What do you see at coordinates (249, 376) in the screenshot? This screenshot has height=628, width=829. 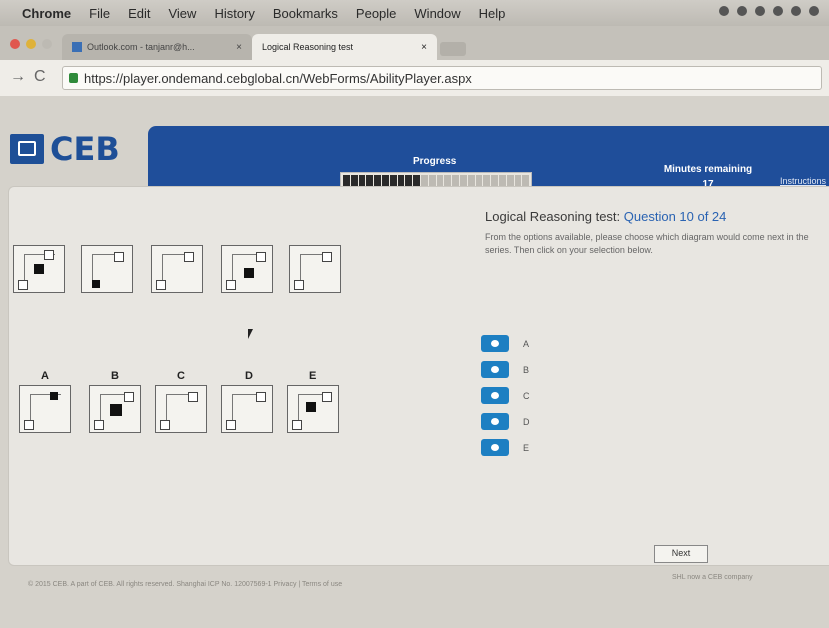 I see `option-letter-d: D` at bounding box center [249, 376].